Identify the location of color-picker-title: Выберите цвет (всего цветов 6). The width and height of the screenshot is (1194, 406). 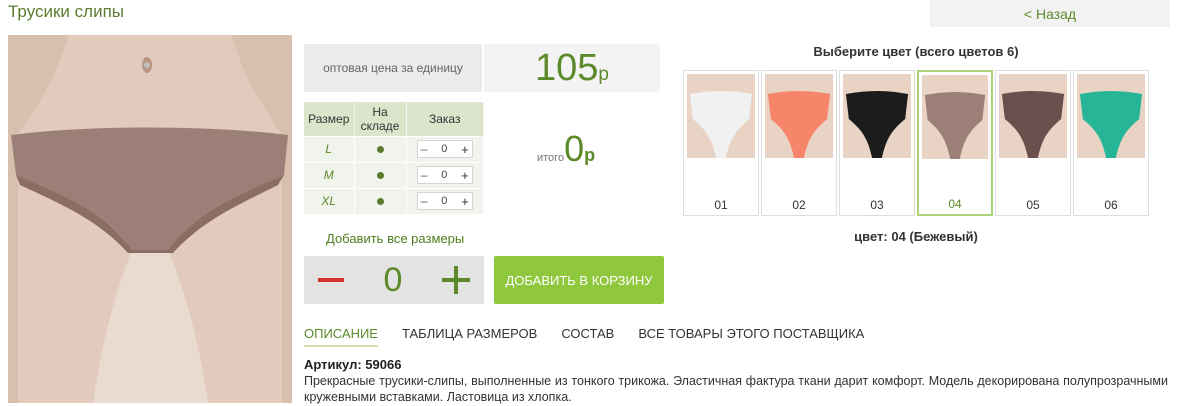
(916, 51).